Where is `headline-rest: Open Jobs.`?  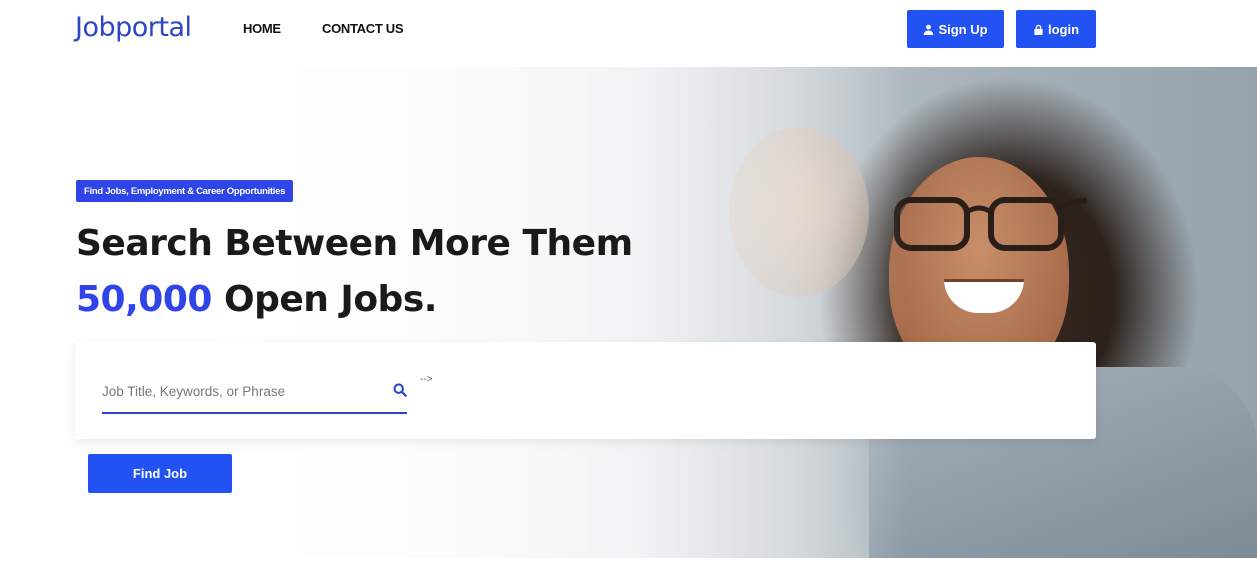 headline-rest: Open Jobs. is located at coordinates (330, 299).